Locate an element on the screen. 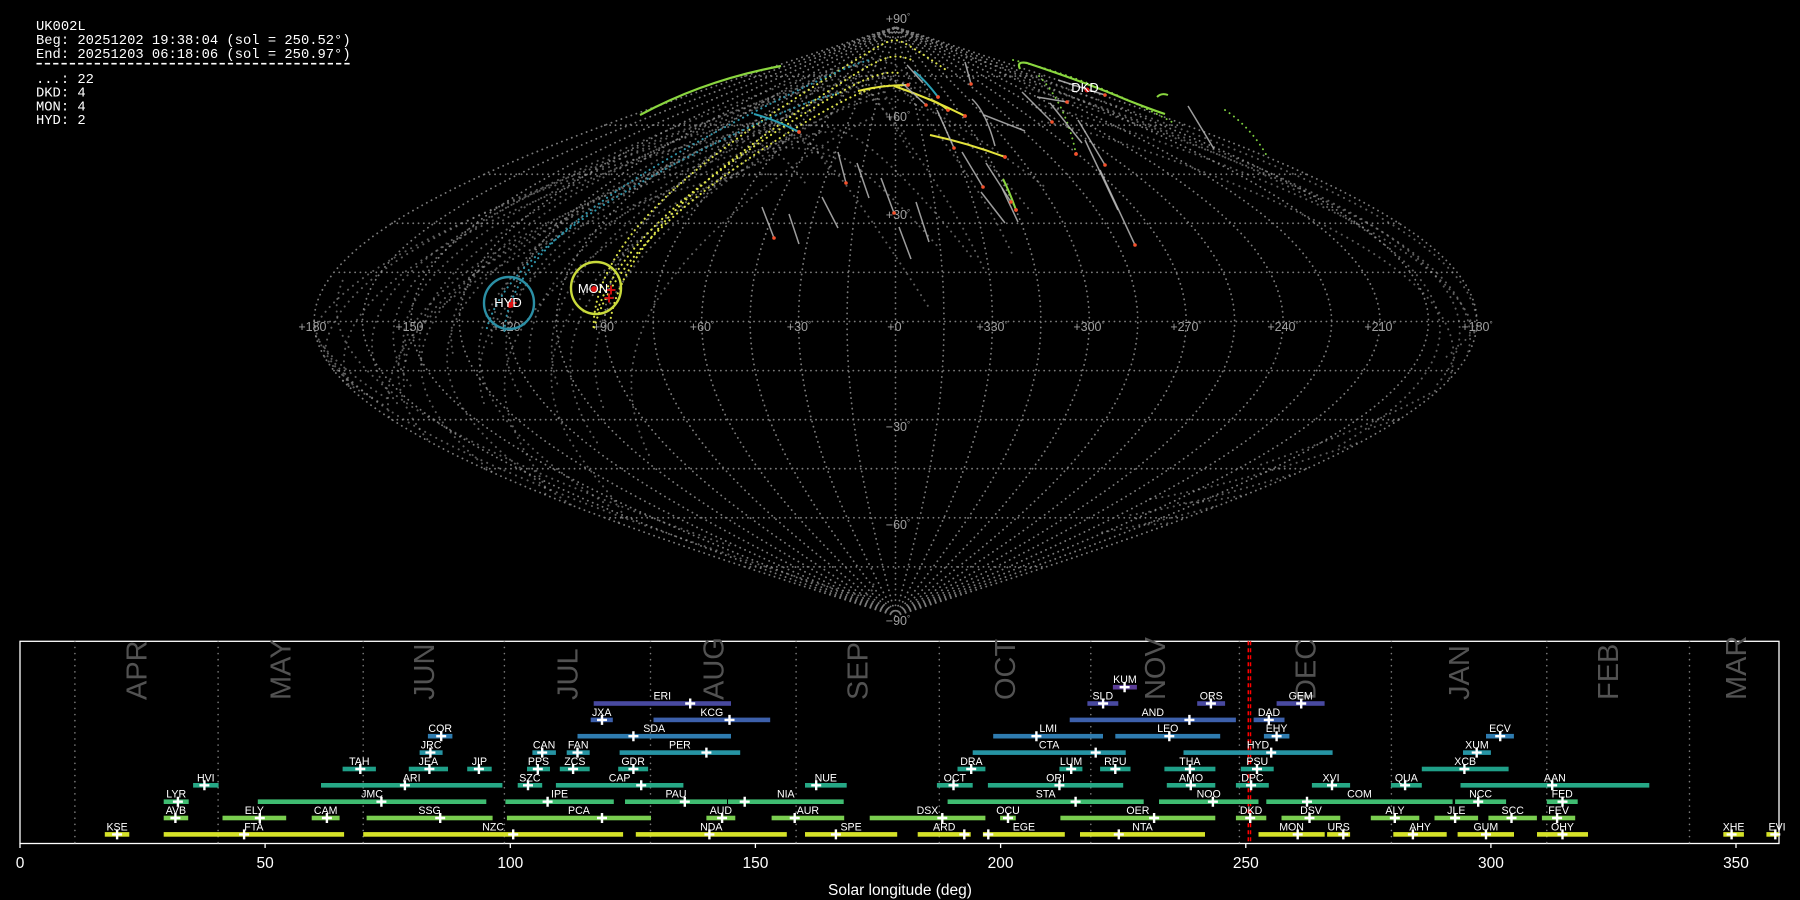  svg-text: FEB is located at coordinates (1609, 672).